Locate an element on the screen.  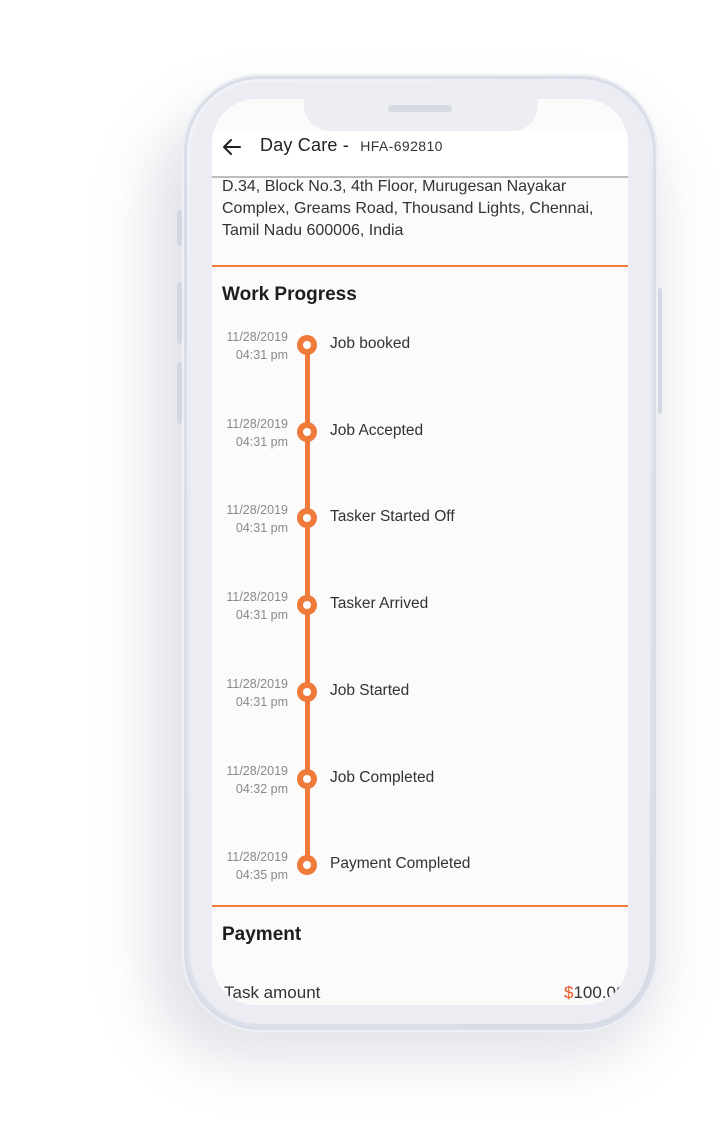
work-progress-title: Work Progress is located at coordinates (289, 294).